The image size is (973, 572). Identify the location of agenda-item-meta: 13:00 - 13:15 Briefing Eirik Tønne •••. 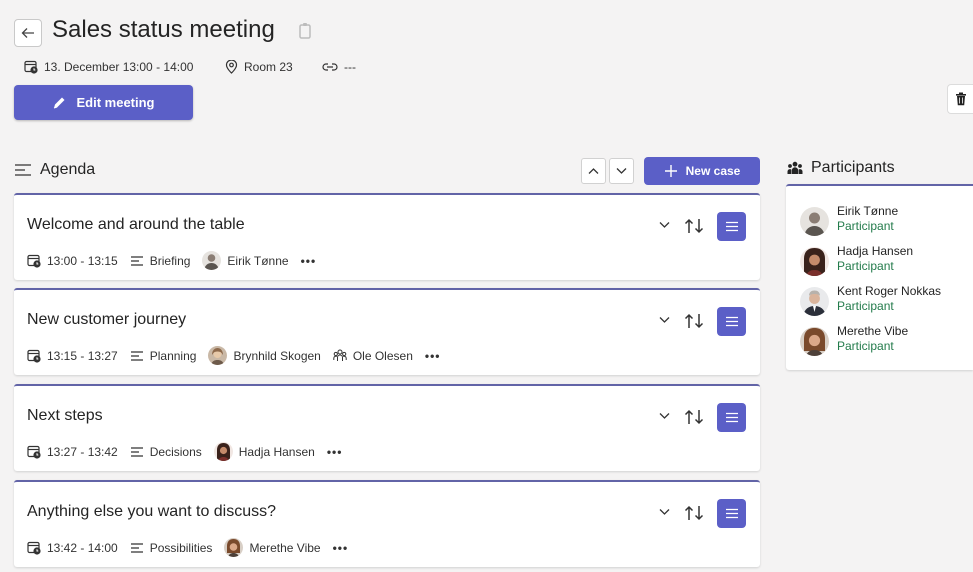
(171, 260).